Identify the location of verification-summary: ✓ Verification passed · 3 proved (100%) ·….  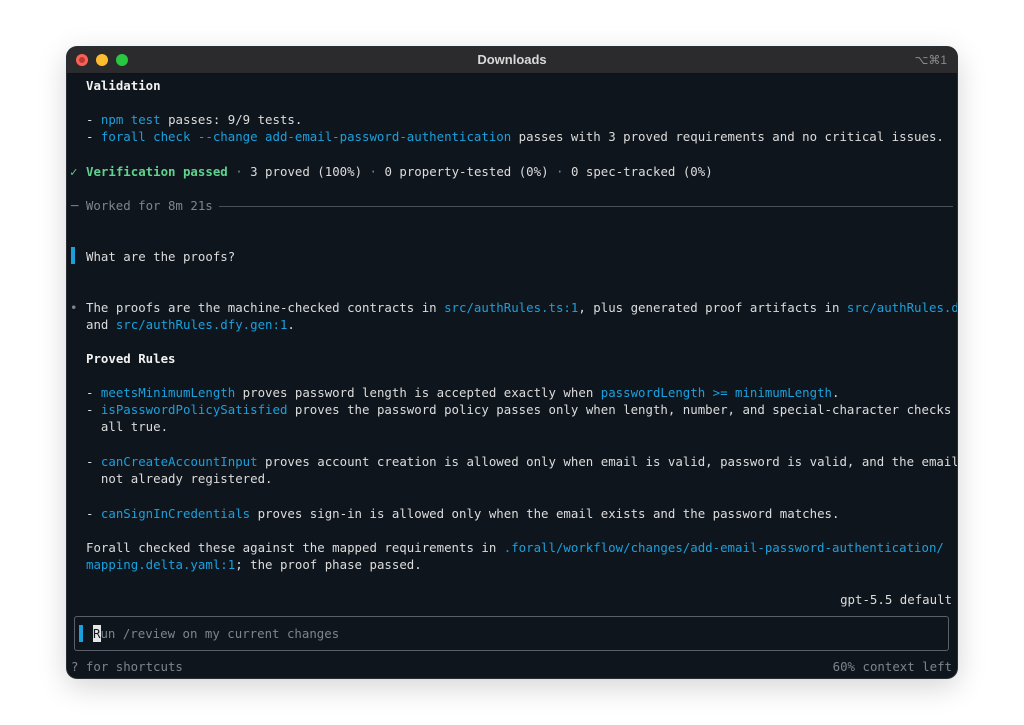
(391, 171).